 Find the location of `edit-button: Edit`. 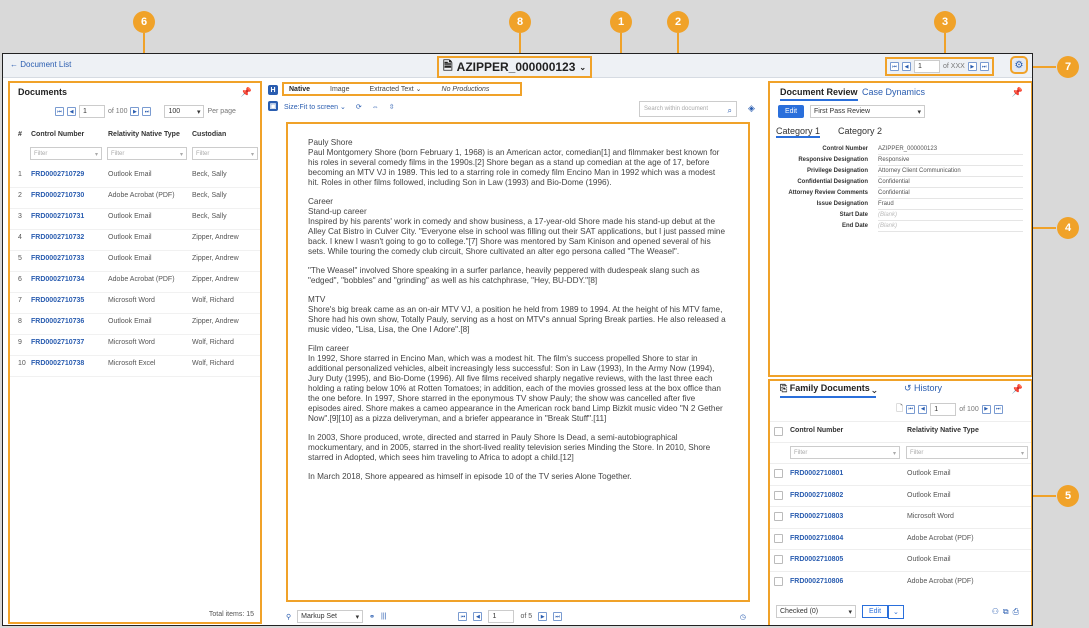

edit-button: Edit is located at coordinates (791, 111).